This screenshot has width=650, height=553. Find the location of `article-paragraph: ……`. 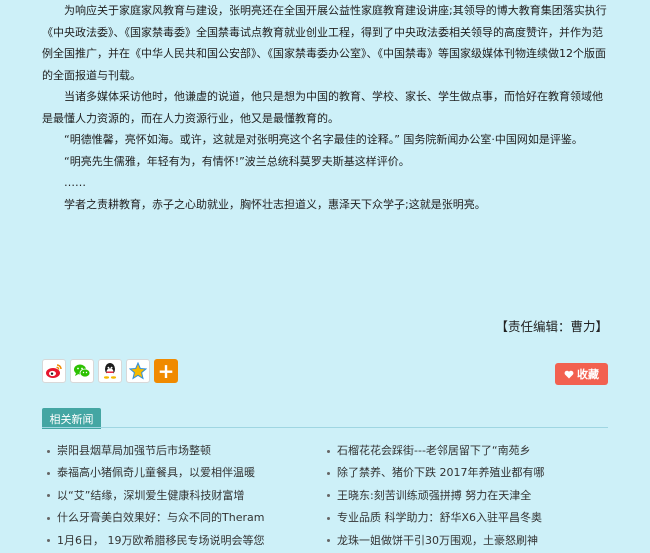

article-paragraph: …… is located at coordinates (75, 182).